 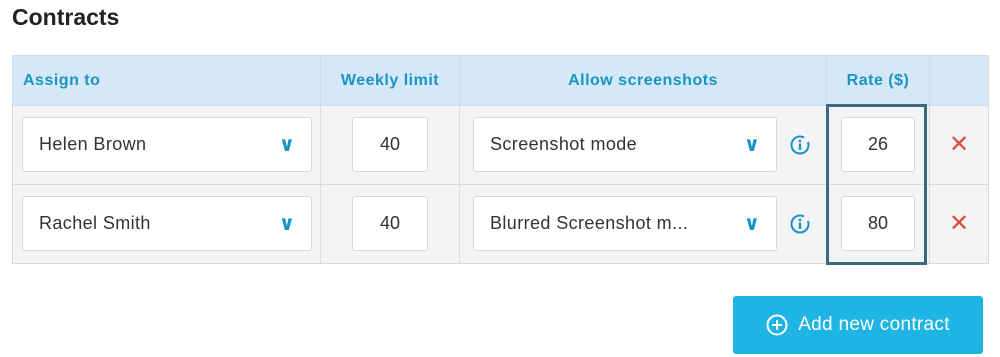 I want to click on assignee-select: Rachel Smith ∨, so click(x=167, y=223).